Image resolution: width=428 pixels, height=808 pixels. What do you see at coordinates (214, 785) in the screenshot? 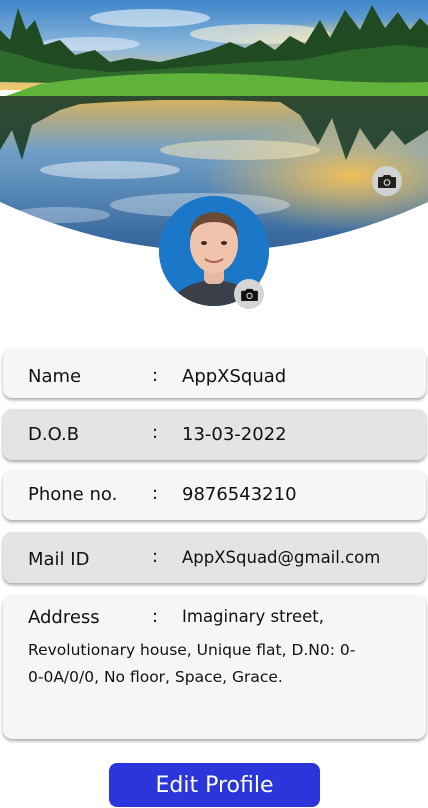
I see `edit-profile-button: Edit Profile` at bounding box center [214, 785].